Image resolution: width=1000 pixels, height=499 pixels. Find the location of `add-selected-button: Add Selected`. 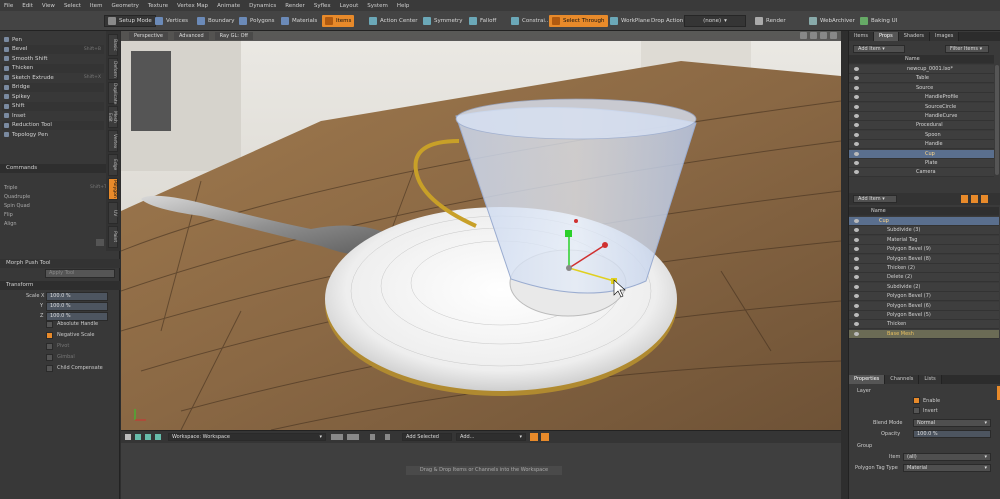

add-selected-button: Add Selected is located at coordinates (427, 437).